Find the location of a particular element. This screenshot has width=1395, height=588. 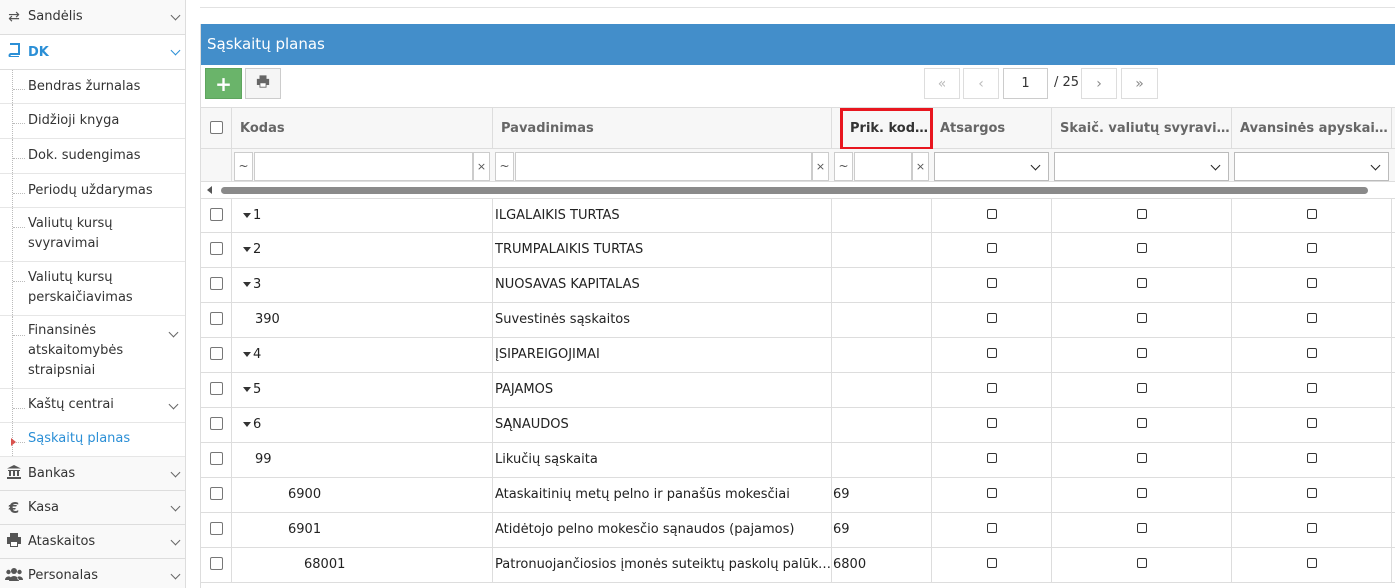

table-row: 99 Likučių sąskaita is located at coordinates (798, 460).